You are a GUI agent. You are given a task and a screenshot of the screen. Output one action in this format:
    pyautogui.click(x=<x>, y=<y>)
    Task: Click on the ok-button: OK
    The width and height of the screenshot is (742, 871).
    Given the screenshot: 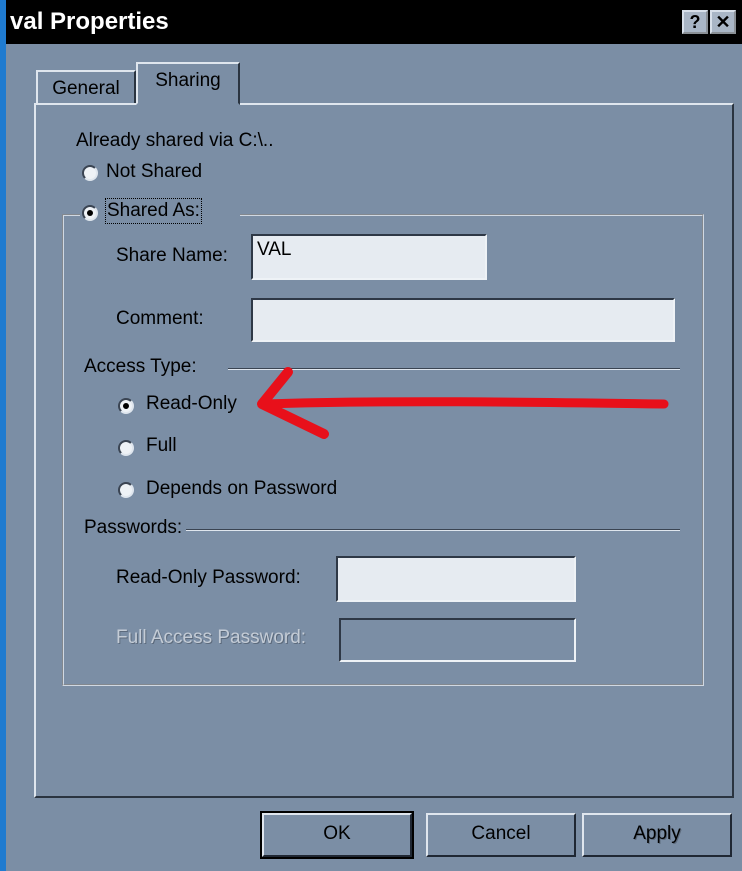 What is the action you would take?
    pyautogui.click(x=337, y=835)
    